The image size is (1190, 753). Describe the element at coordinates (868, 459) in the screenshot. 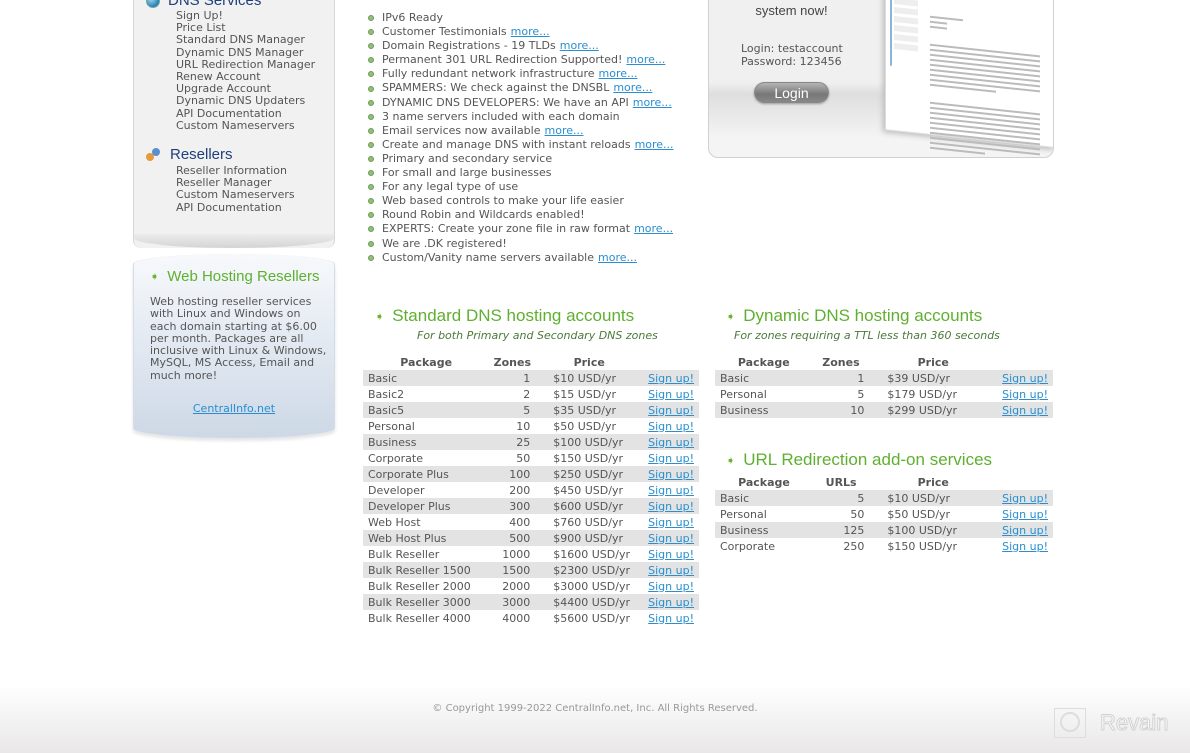

I see `url-redirection-title: URL Redirection add-on services` at that location.